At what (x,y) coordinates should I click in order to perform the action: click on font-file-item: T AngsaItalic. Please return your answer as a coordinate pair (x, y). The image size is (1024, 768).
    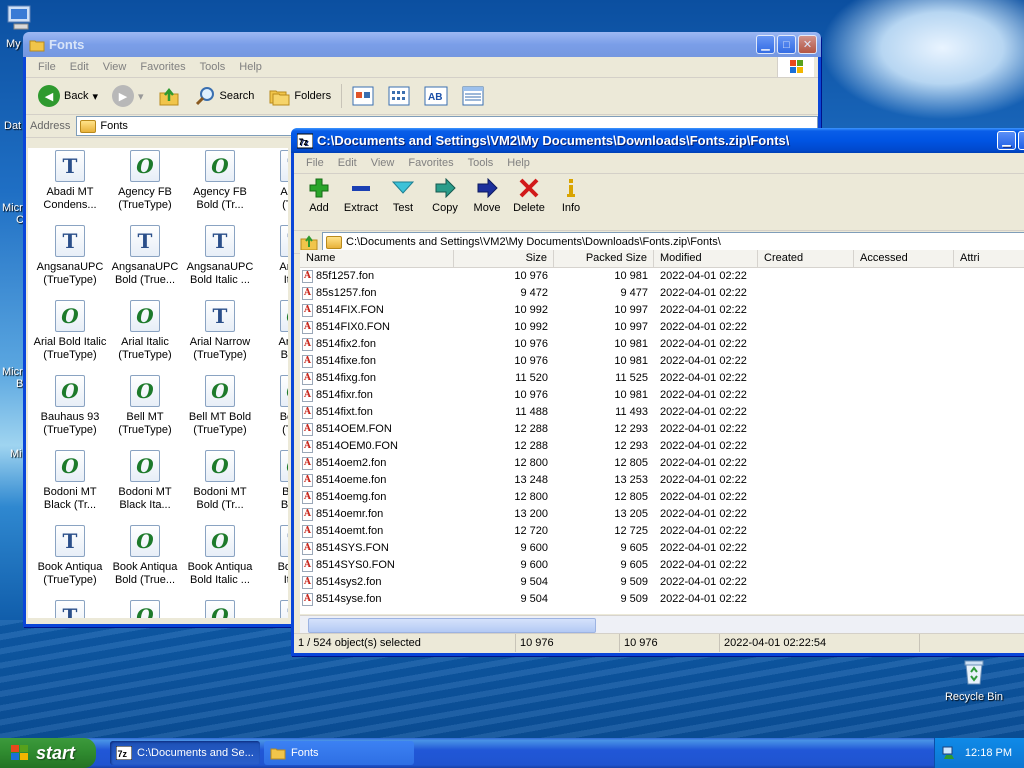
    Looking at the image, I should click on (272, 256).